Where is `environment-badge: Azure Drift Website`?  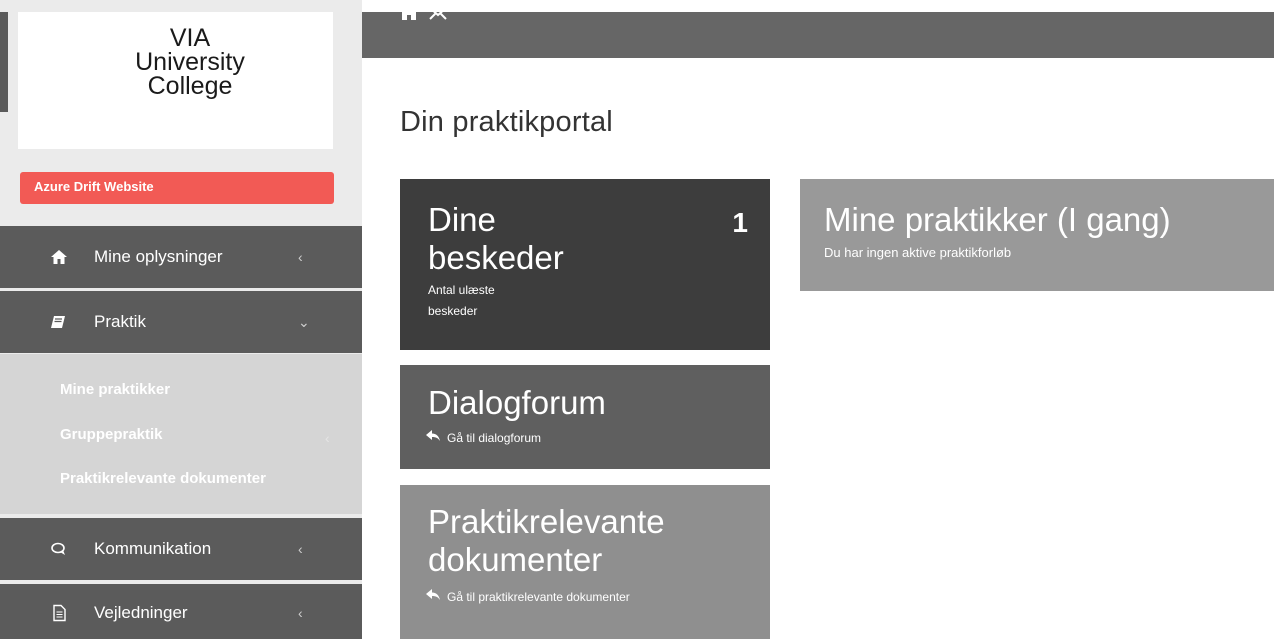 environment-badge: Azure Drift Website is located at coordinates (177, 188).